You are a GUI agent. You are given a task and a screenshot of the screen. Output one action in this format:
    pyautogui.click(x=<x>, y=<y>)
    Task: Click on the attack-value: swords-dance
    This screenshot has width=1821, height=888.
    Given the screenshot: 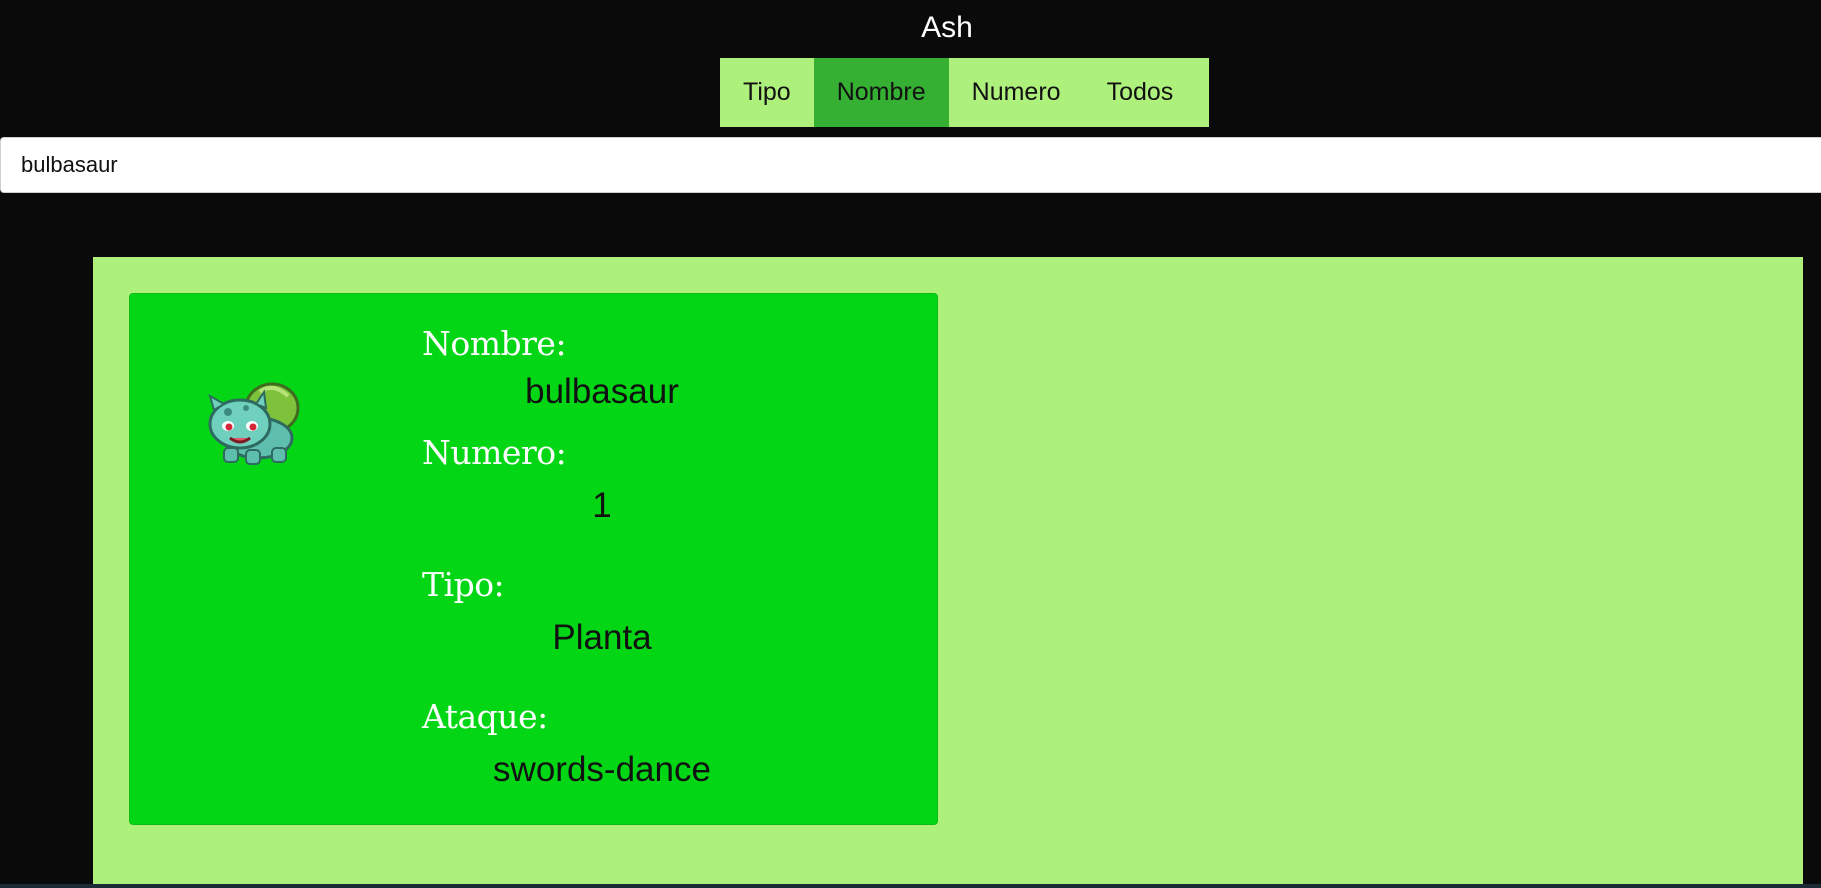 What is the action you would take?
    pyautogui.click(x=602, y=769)
    